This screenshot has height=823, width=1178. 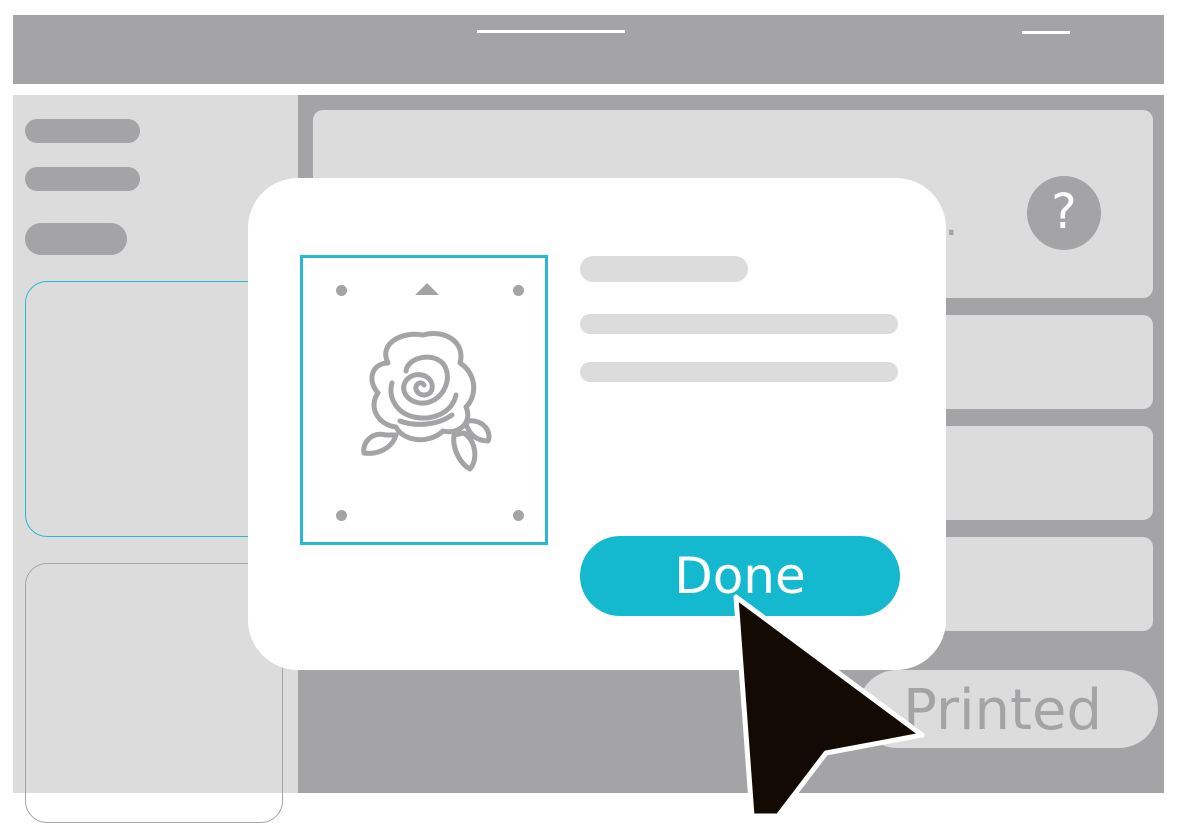 What do you see at coordinates (588, 49) in the screenshot?
I see `top-bar` at bounding box center [588, 49].